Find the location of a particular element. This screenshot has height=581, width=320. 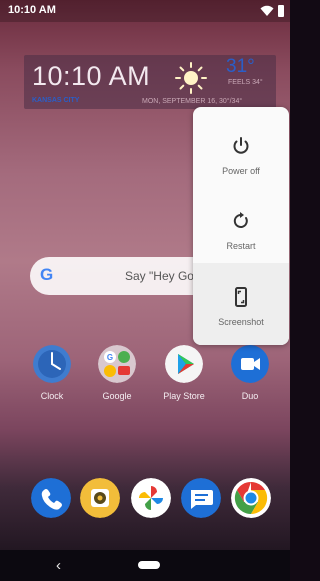

app-google: G Google is located at coordinates (117, 377).